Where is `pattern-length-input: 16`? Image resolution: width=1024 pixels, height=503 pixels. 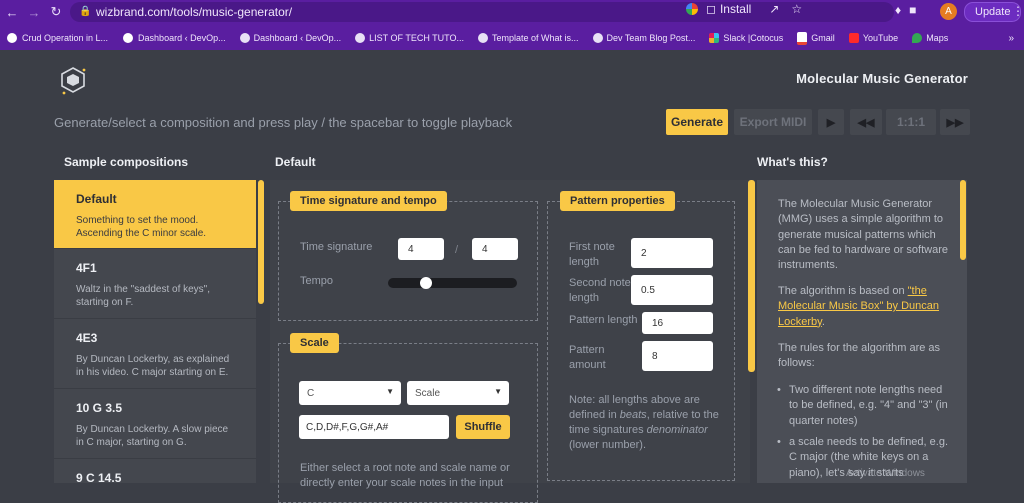 pattern-length-input: 16 is located at coordinates (677, 323).